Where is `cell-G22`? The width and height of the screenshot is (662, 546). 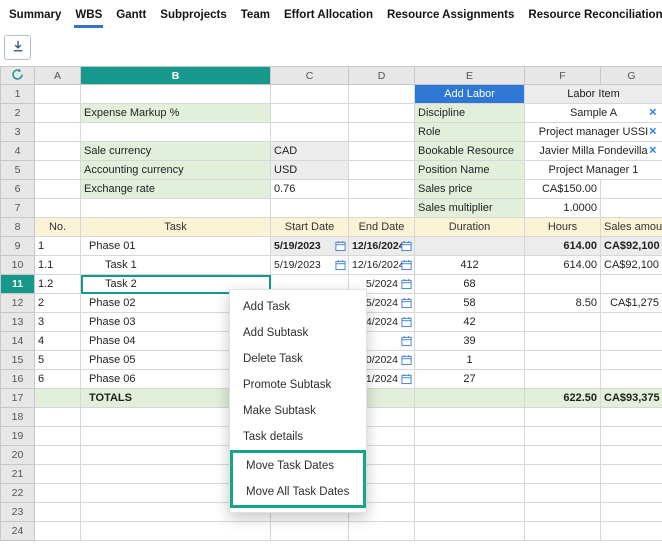 cell-G22 is located at coordinates (631, 493).